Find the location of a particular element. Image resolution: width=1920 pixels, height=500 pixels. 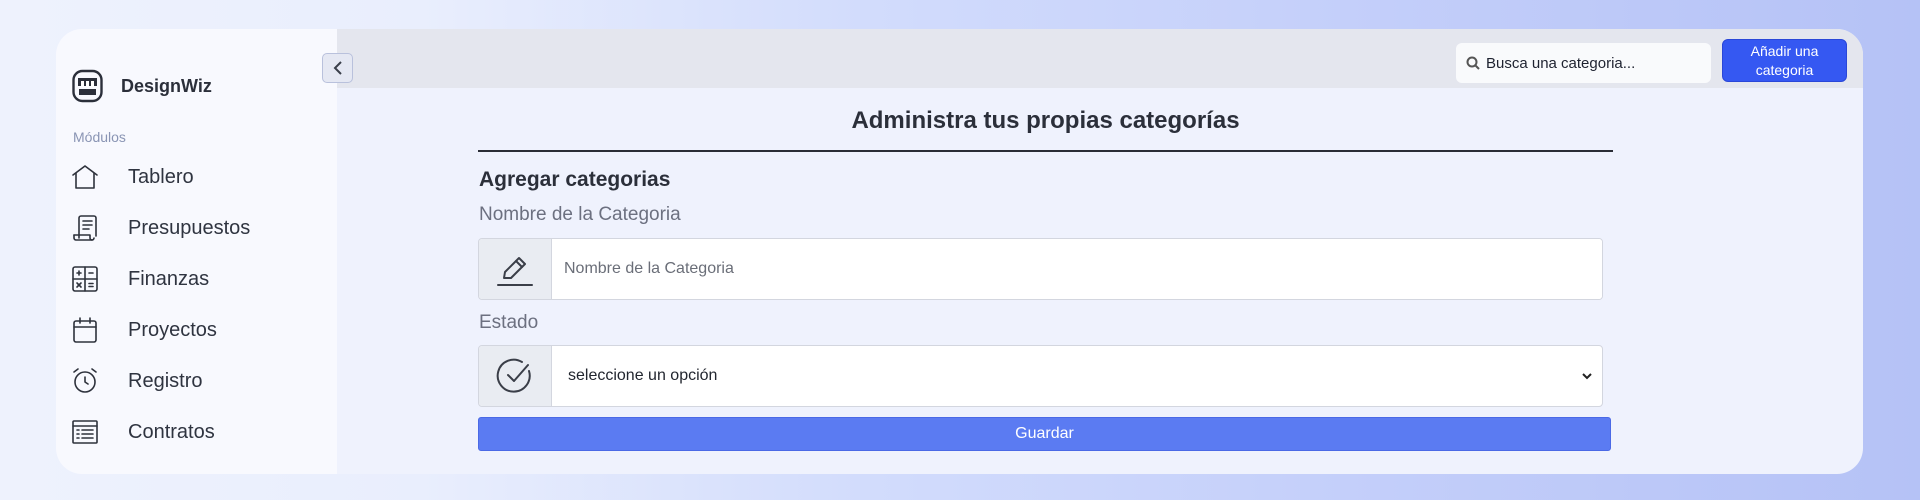

check-circle-icon is located at coordinates (513, 375).